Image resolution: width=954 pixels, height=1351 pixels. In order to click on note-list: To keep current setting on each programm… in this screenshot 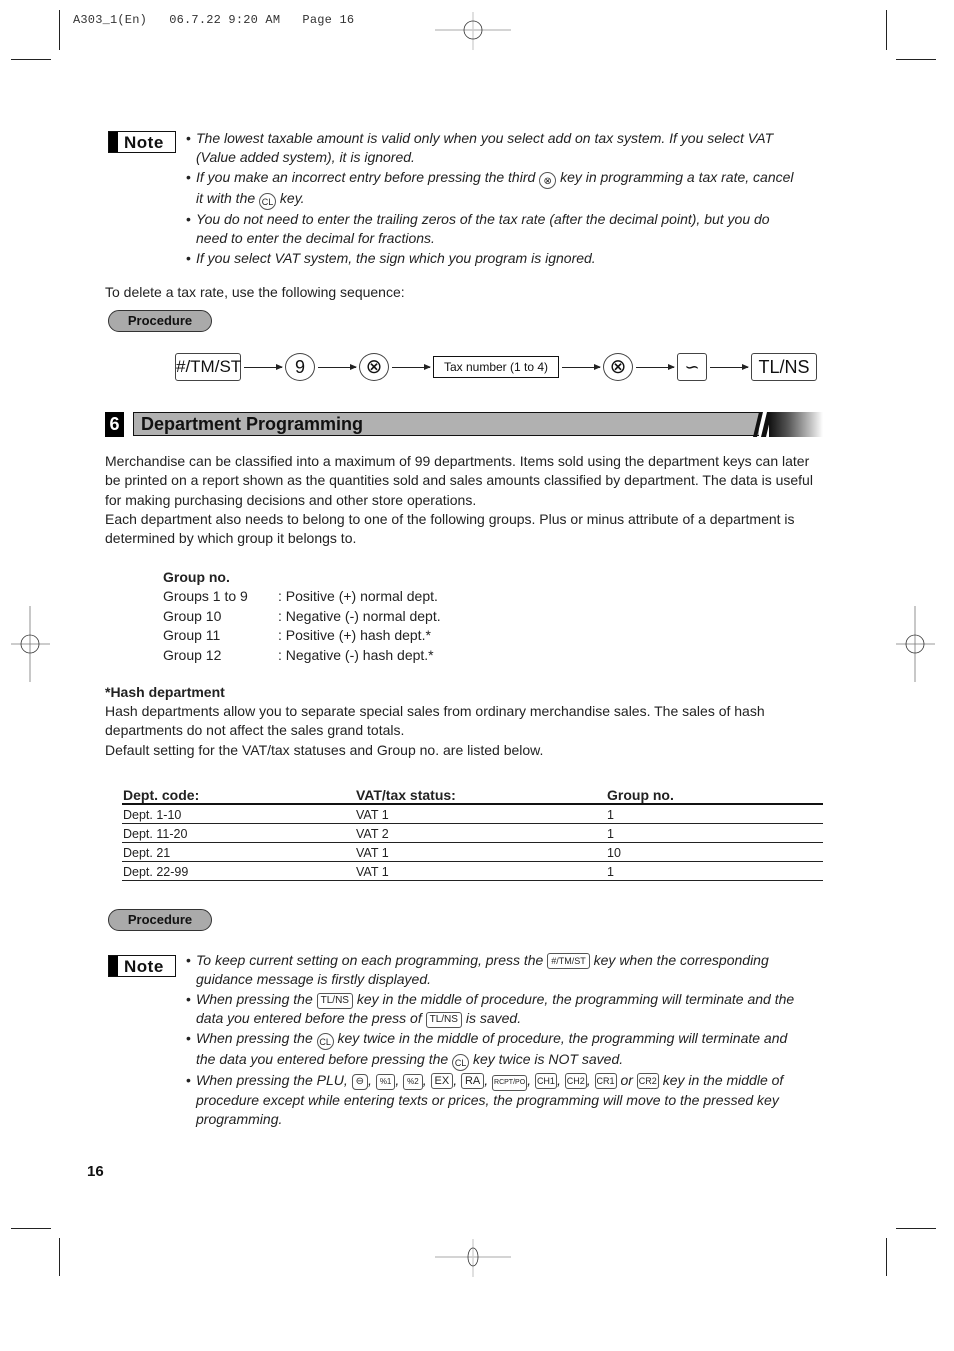, I will do `click(511, 1040)`.